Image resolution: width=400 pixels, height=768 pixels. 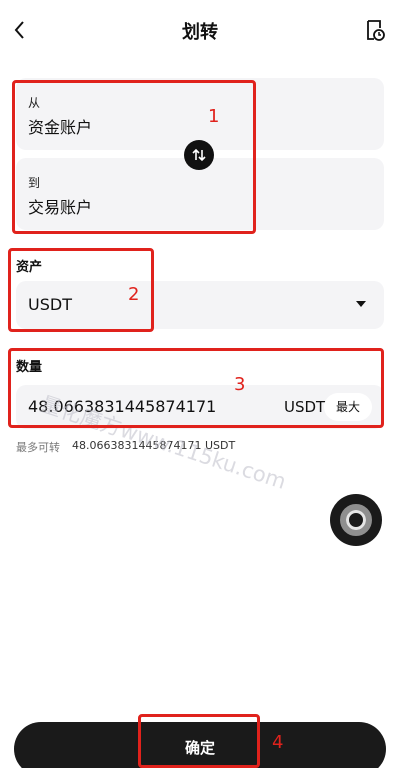 I want to click on floating-assistive-button, so click(x=356, y=520).